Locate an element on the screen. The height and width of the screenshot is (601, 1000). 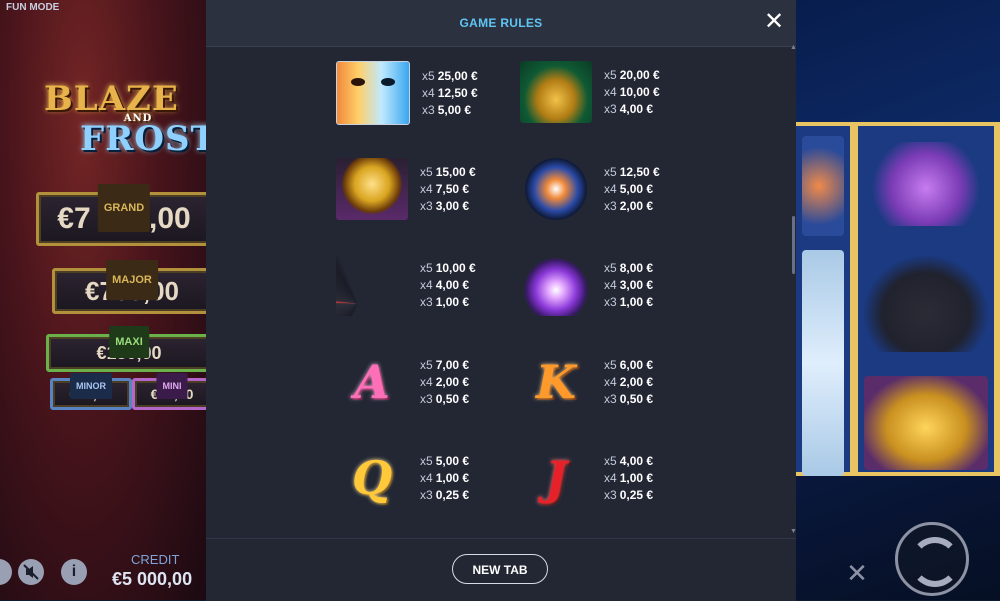
letter-q-icon: Q is located at coordinates (372, 478).